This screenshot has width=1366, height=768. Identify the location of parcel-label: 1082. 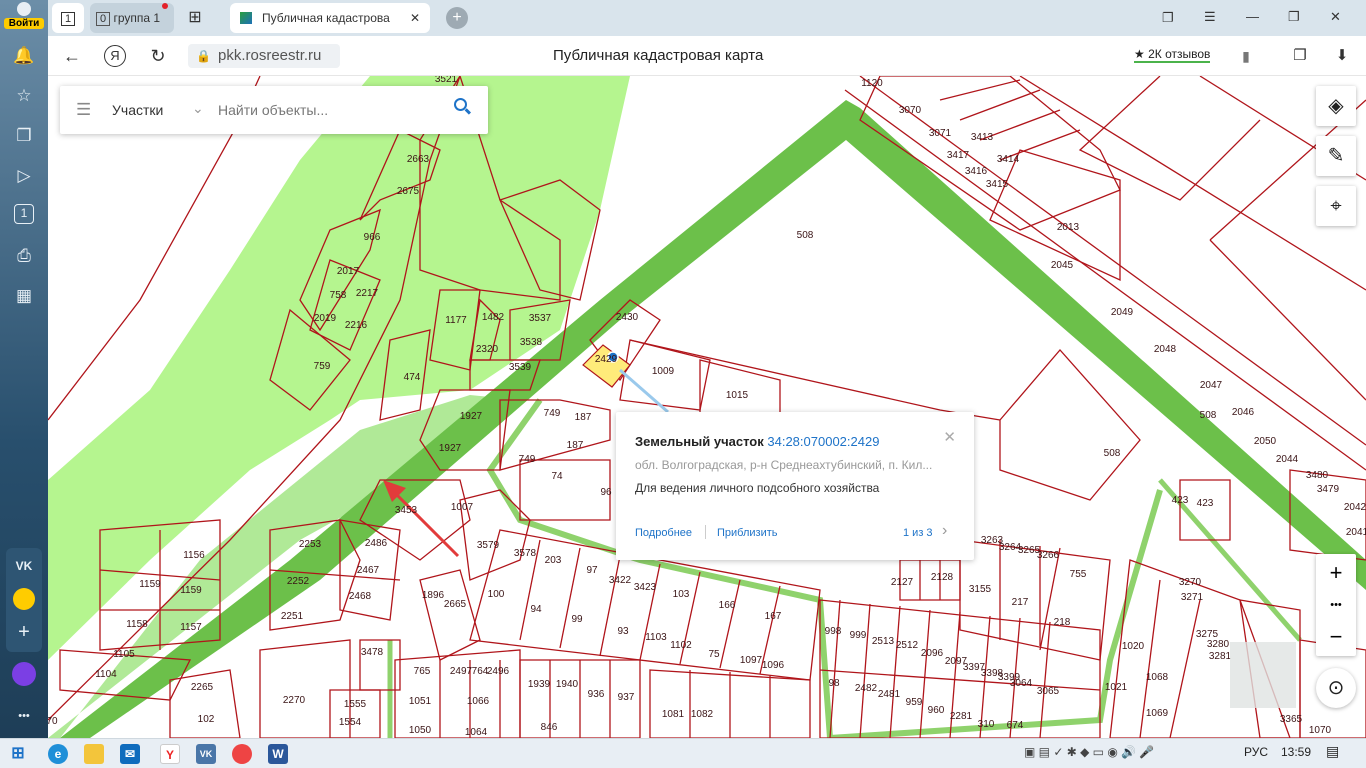
(702, 714).